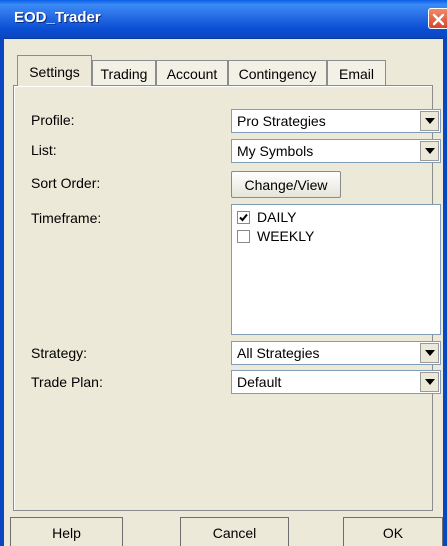 This screenshot has height=546, width=447. What do you see at coordinates (336, 151) in the screenshot?
I see `list-select: My Symbols` at bounding box center [336, 151].